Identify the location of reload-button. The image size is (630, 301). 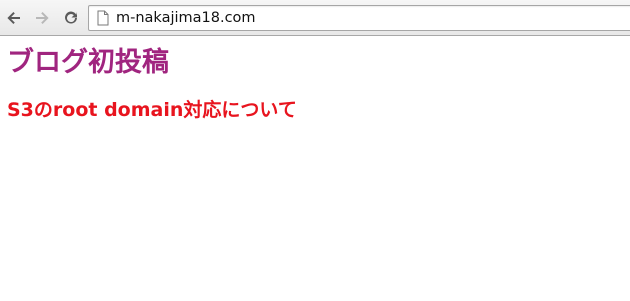
(71, 18).